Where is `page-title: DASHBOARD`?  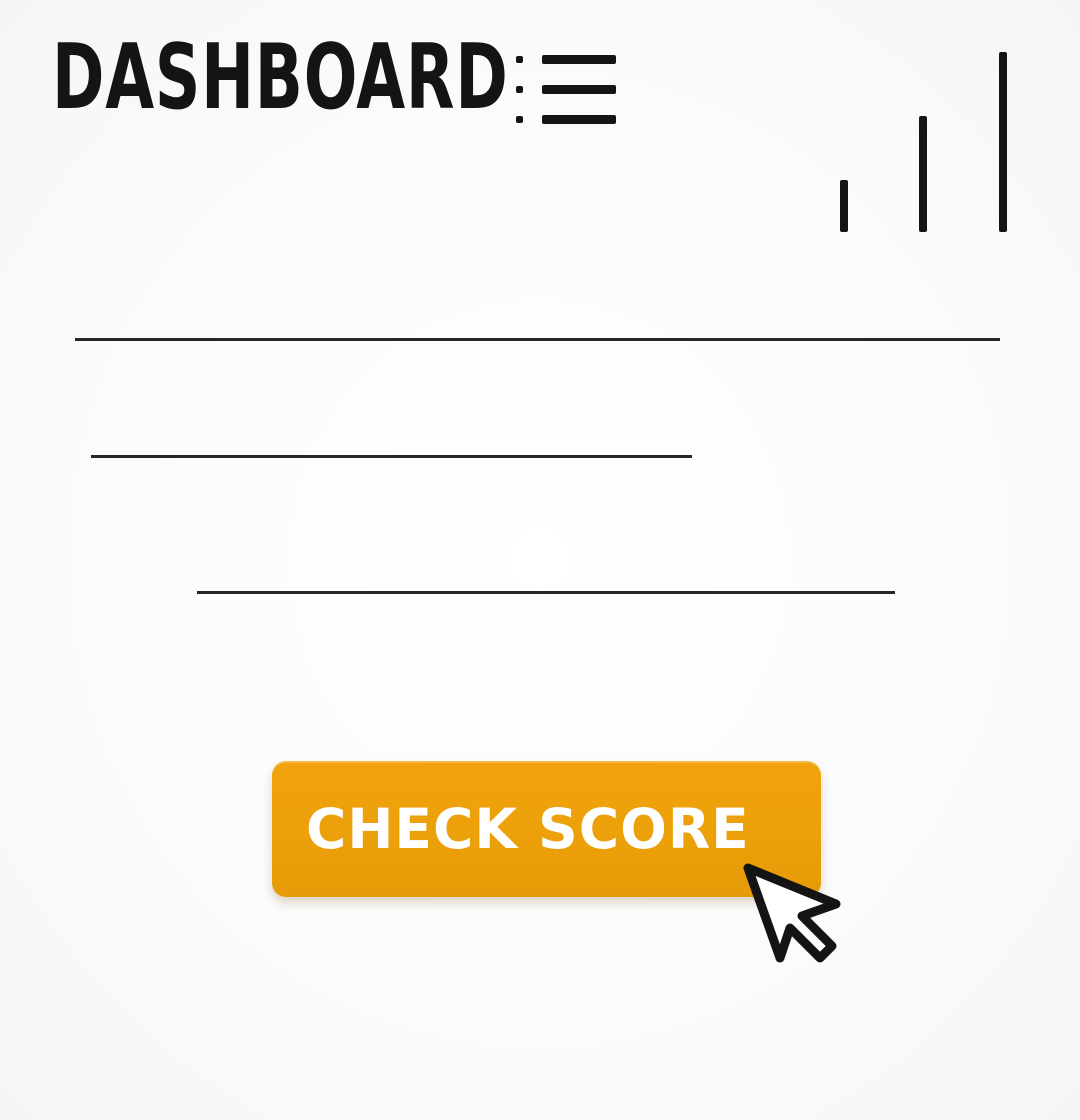 page-title: DASHBOARD is located at coordinates (280, 77).